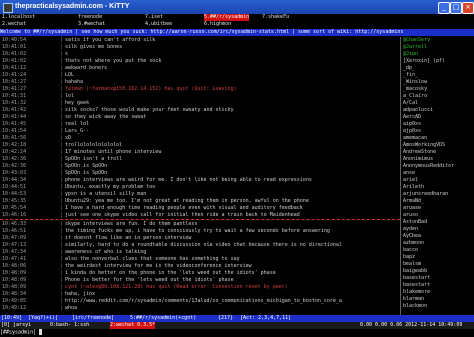 The image size is (474, 337). What do you see at coordinates (415, 96) in the screenshot?
I see `nicklist-item: a_Clairo` at bounding box center [415, 96].